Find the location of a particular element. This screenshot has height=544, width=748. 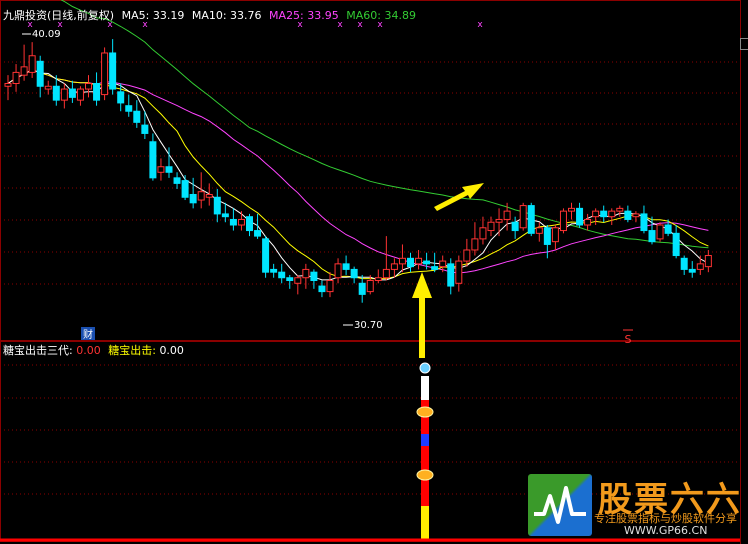

indicator-label-2: 糖宝出击: is located at coordinates (132, 350).